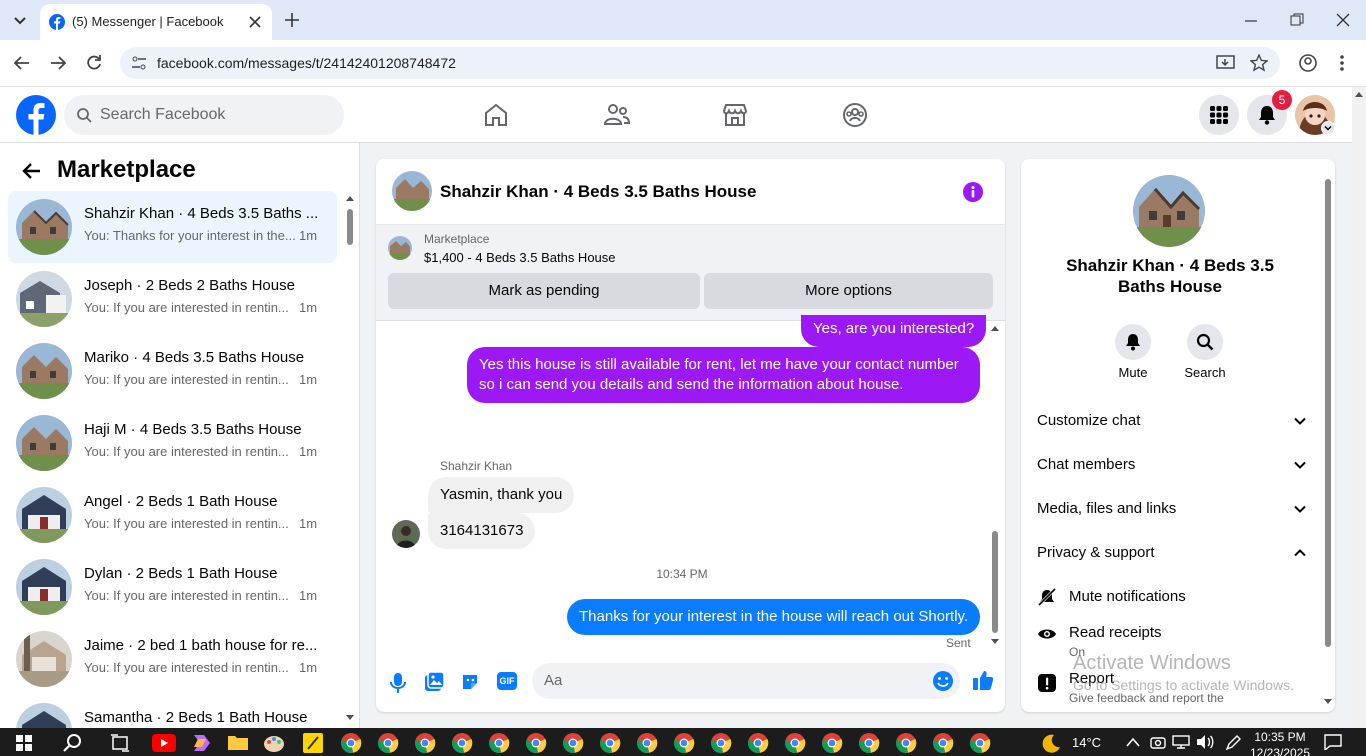 This screenshot has height=756, width=1366. What do you see at coordinates (501, 495) in the screenshot?
I see `message-incoming: Yasmin, thank you` at bounding box center [501, 495].